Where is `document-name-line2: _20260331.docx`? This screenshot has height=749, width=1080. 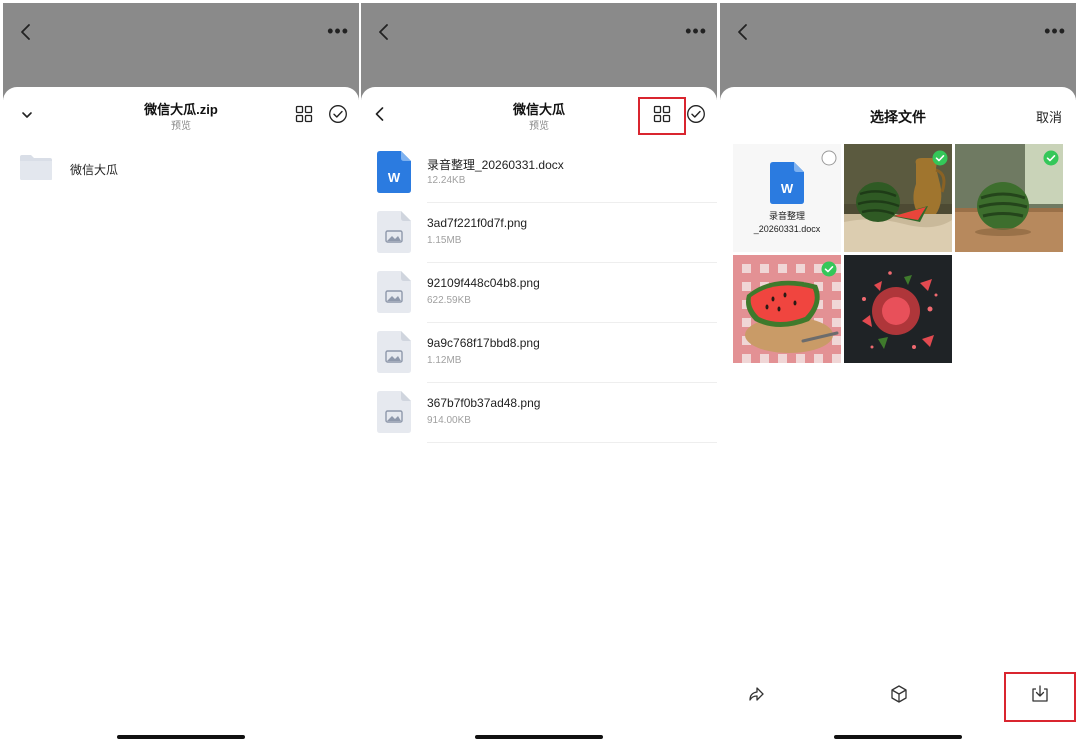 document-name-line2: _20260331.docx is located at coordinates (787, 229).